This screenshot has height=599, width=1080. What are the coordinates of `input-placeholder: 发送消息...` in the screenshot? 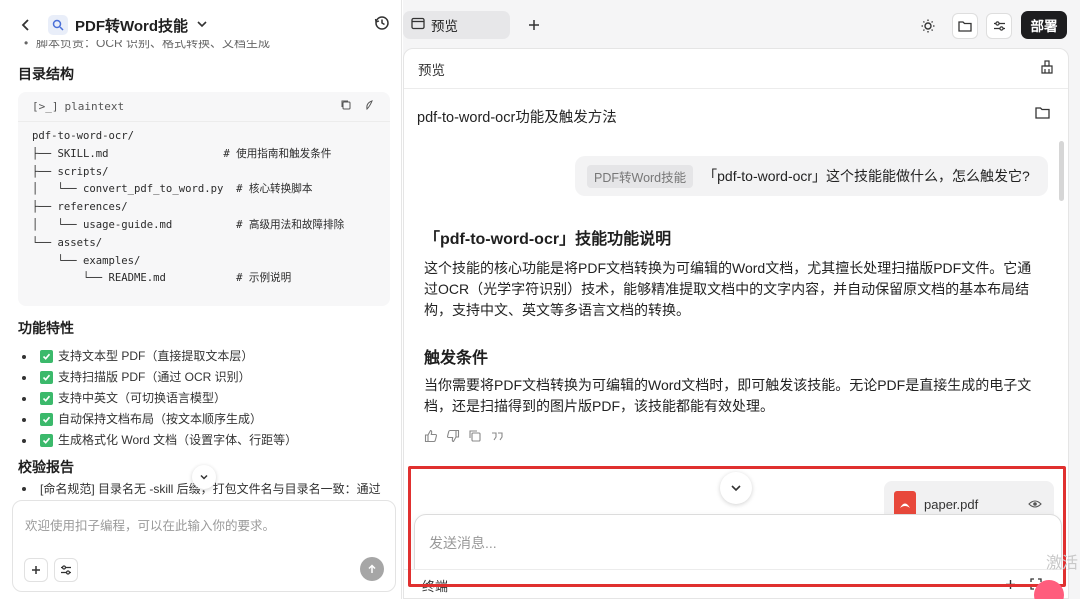 It's located at (463, 543).